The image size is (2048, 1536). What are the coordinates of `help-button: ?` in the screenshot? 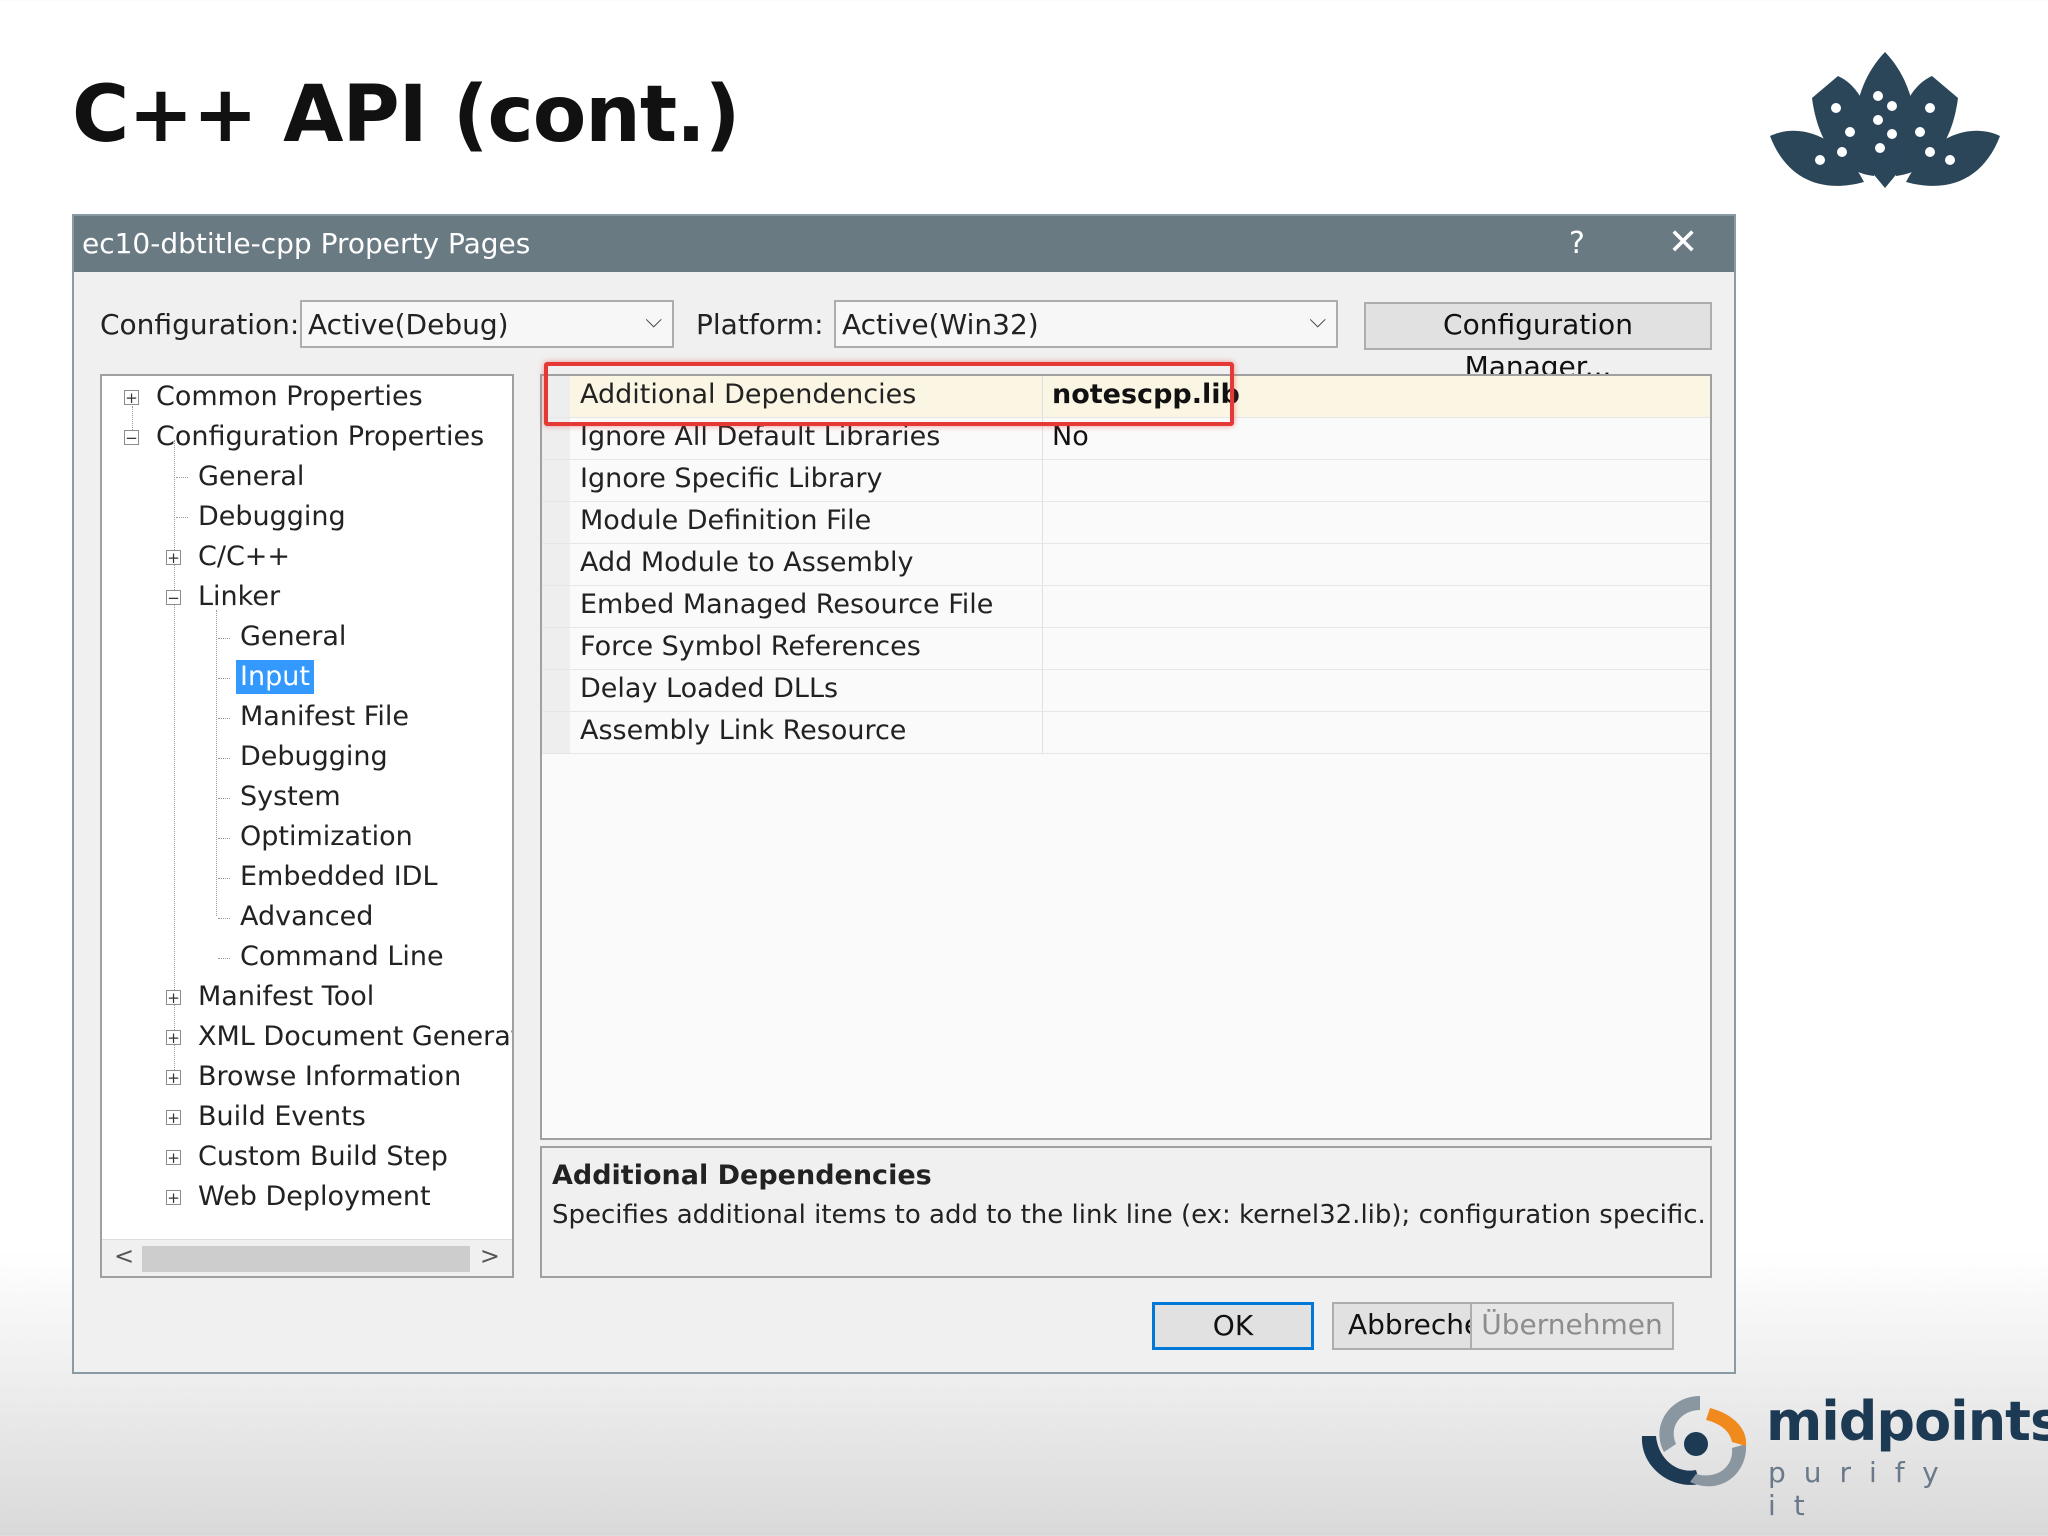 It's located at (1577, 243).